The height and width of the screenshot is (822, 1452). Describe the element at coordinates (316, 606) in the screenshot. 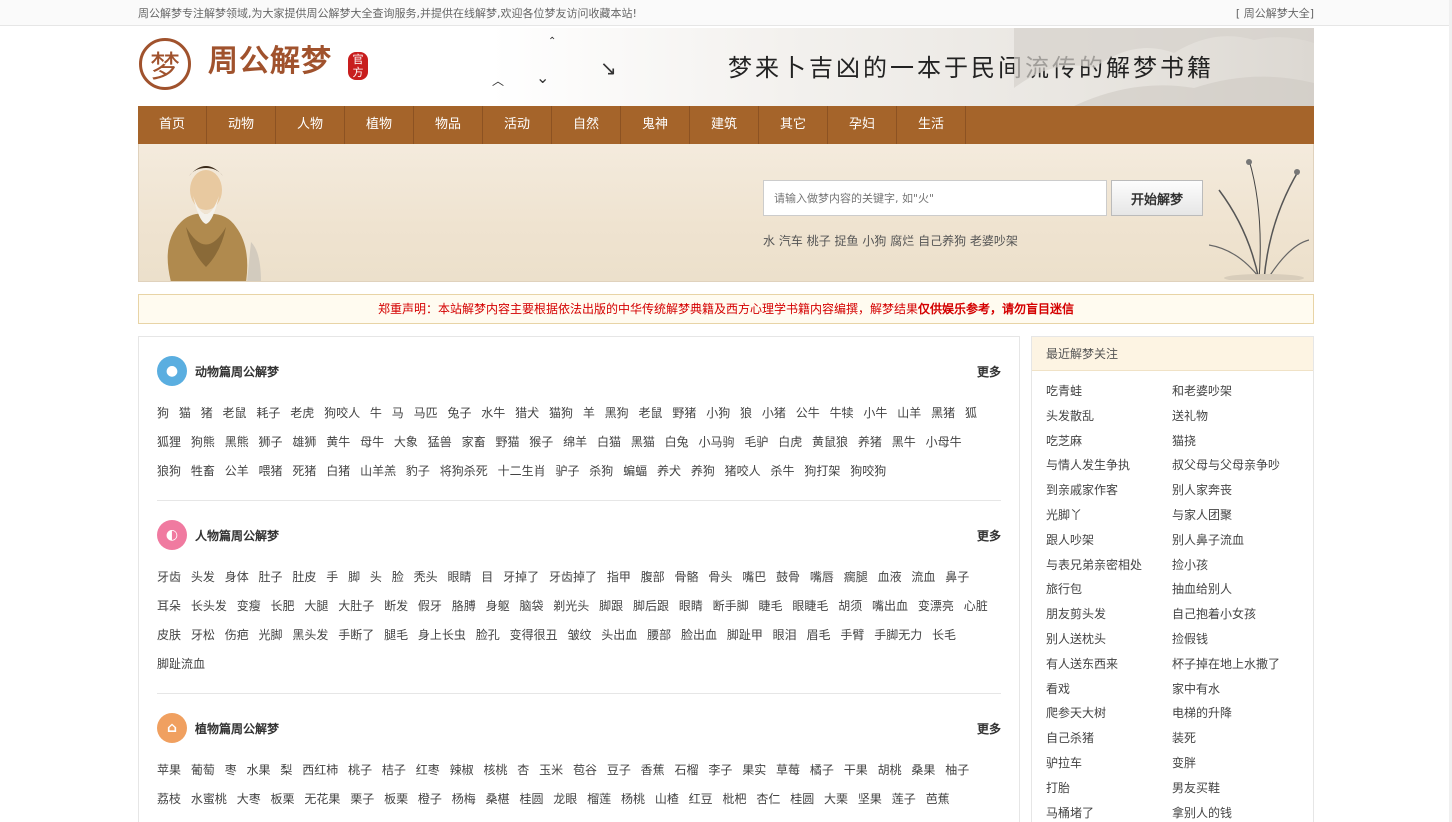

I see `dream-tag-link: 大腿` at that location.